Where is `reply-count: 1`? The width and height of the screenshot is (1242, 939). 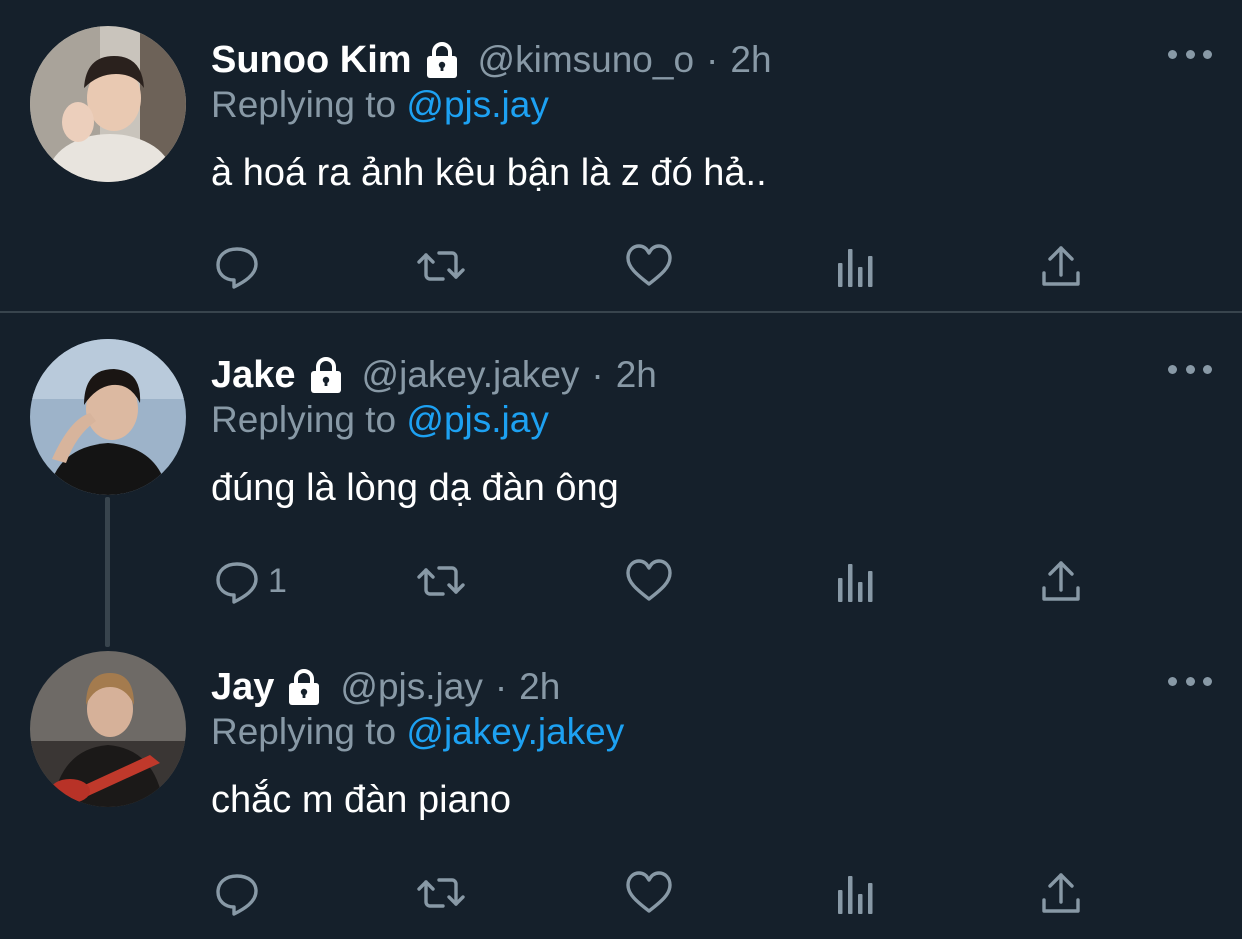
reply-count: 1 is located at coordinates (277, 580).